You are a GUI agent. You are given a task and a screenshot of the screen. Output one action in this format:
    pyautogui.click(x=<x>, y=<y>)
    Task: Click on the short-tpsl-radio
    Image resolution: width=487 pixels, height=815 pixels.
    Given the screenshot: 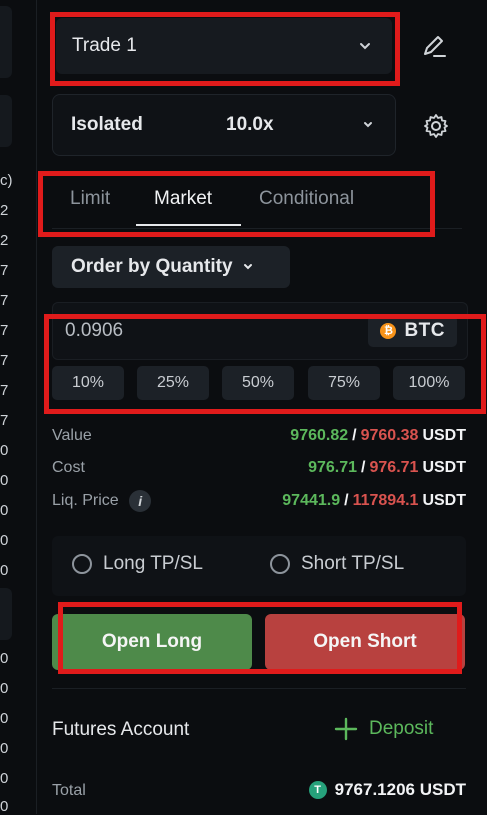 What is the action you would take?
    pyautogui.click(x=280, y=564)
    